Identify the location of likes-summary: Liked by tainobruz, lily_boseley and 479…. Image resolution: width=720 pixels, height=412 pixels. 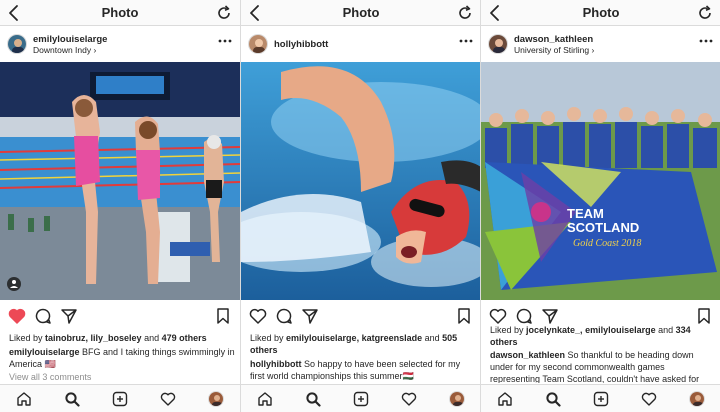
(123, 338).